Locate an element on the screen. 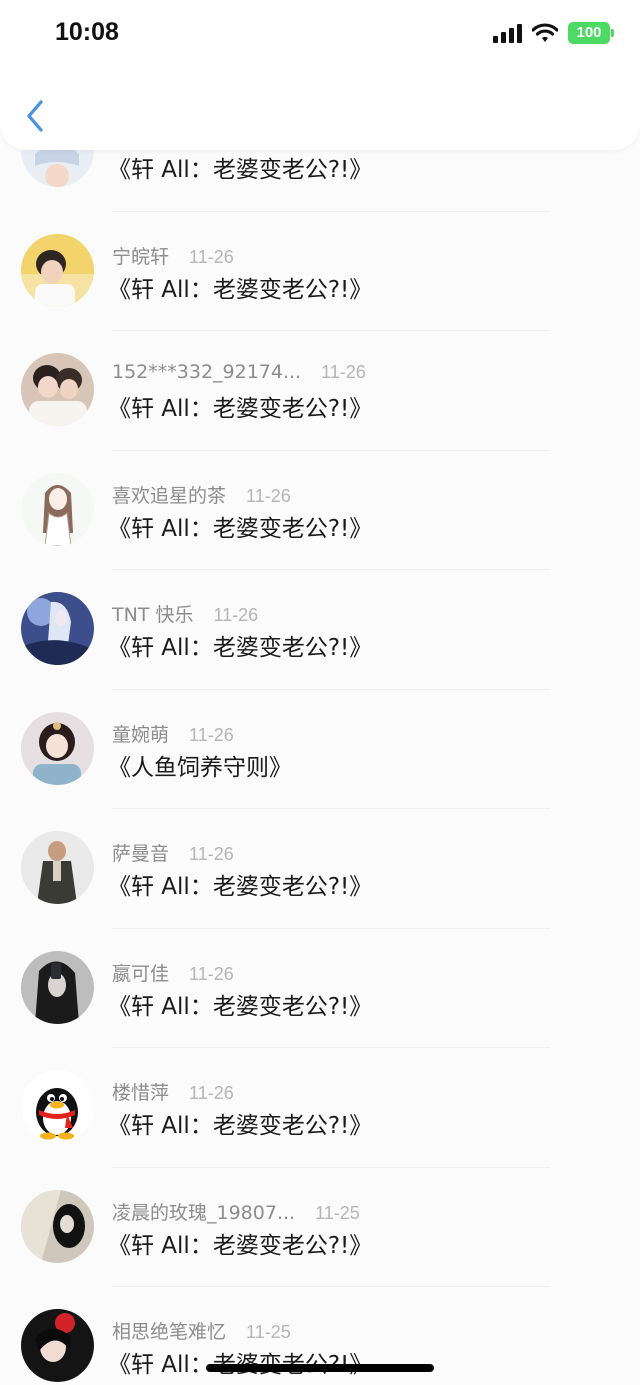 The width and height of the screenshot is (640, 1385). list-item: 萨曼音 11-26 《轩 All：老婆变老公?!》 is located at coordinates (320, 869).